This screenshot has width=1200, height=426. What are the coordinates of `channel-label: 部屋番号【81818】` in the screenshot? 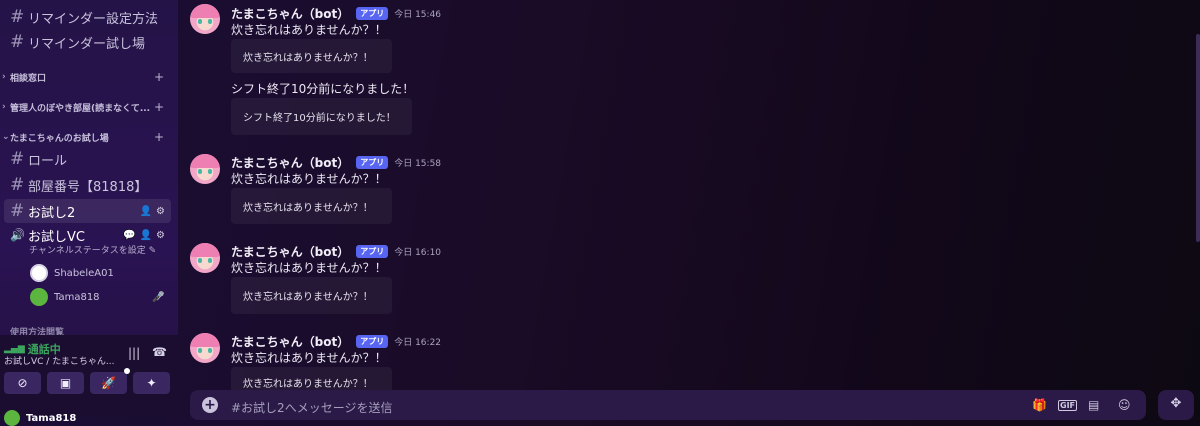 It's located at (88, 187).